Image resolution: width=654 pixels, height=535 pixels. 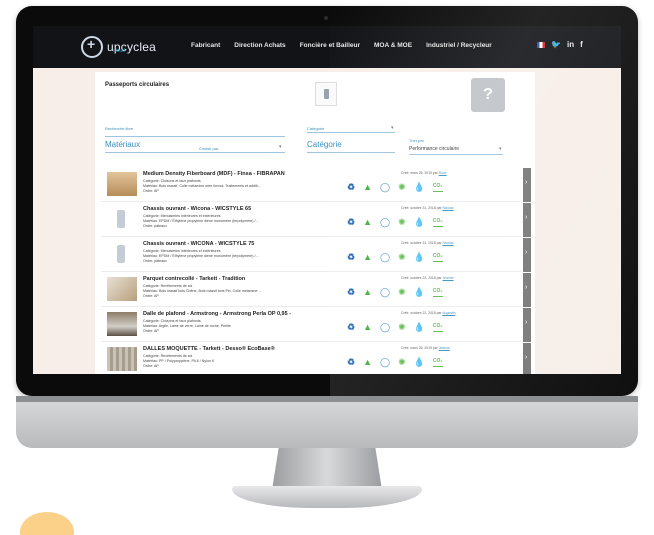 What do you see at coordinates (424, 173) in the screenshot?
I see `created-date: Créé: mars 26, 2019 par Rose` at bounding box center [424, 173].